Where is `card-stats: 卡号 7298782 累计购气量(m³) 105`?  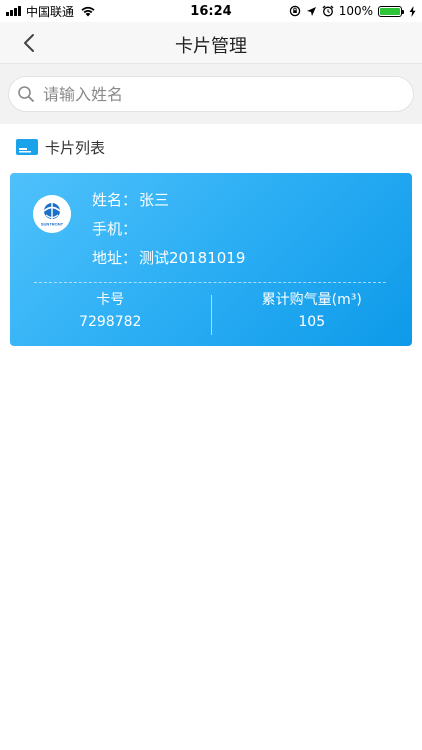 card-stats: 卡号 7298782 累计购气量(m³) 105 is located at coordinates (211, 313).